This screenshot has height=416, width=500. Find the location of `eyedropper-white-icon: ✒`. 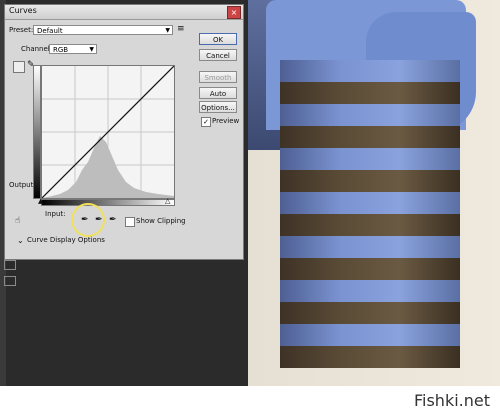

eyedropper-white-icon: ✒ is located at coordinates (113, 220).